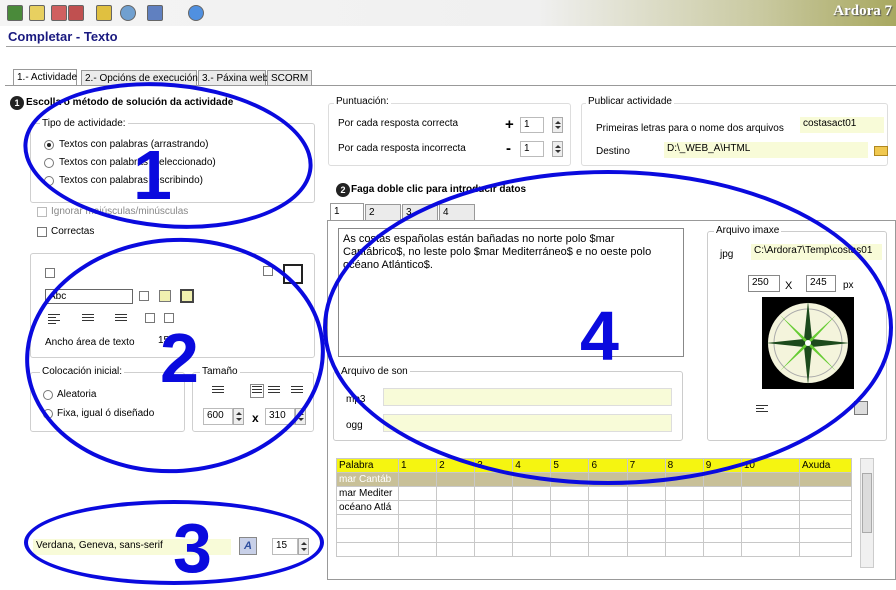 This screenshot has height=590, width=896. Describe the element at coordinates (347, 211) in the screenshot. I see `subtab-1: 1` at that location.